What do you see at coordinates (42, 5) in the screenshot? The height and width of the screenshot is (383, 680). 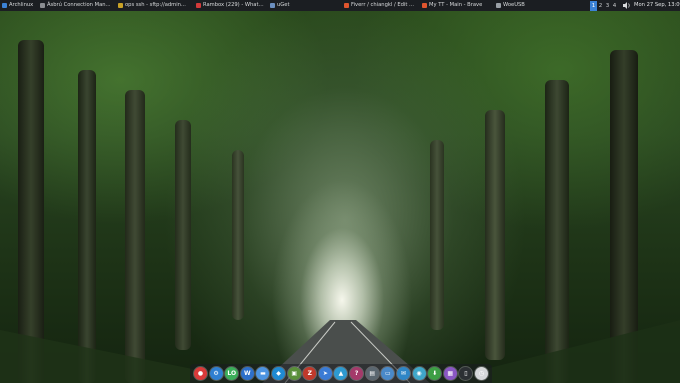 I see `asbru-icon` at bounding box center [42, 5].